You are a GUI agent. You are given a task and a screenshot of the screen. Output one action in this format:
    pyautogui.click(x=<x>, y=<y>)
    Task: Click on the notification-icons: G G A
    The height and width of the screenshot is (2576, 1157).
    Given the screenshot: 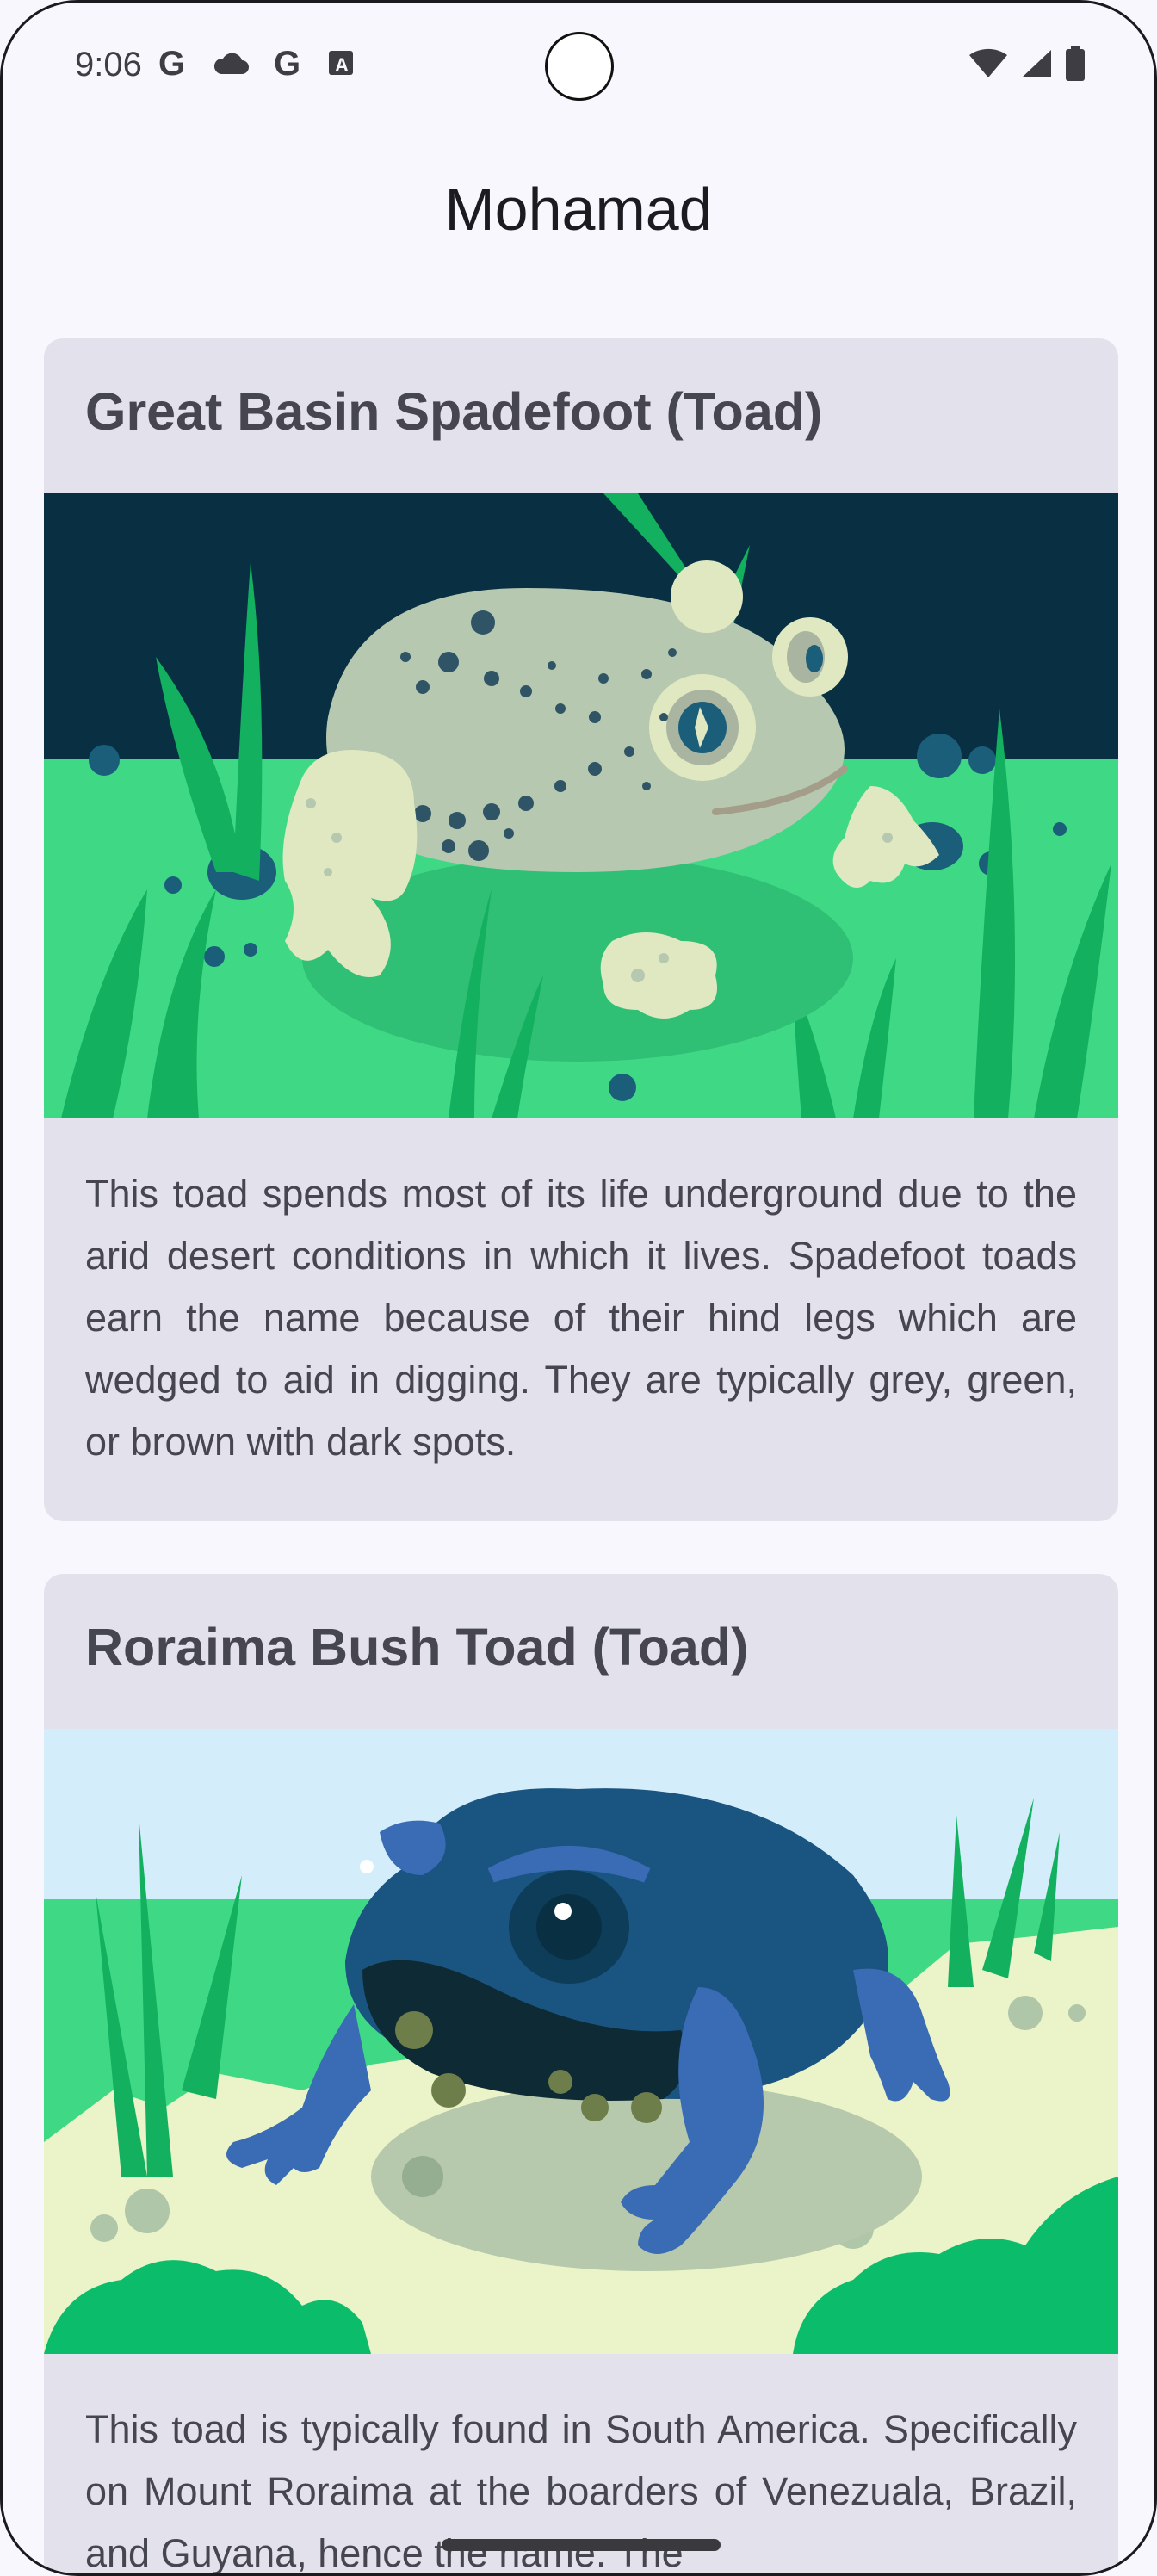 What is the action you would take?
    pyautogui.click(x=255, y=63)
    